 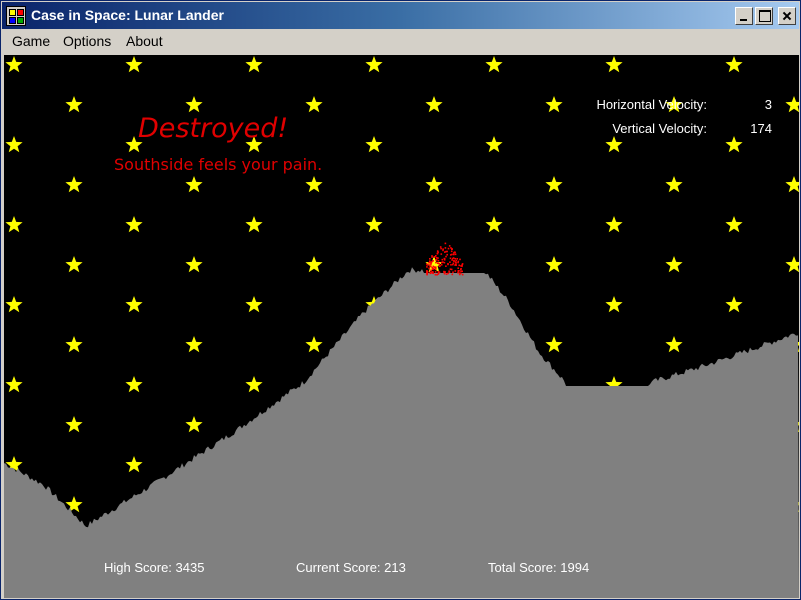 I want to click on current-score: Current Score: 213, so click(x=351, y=567).